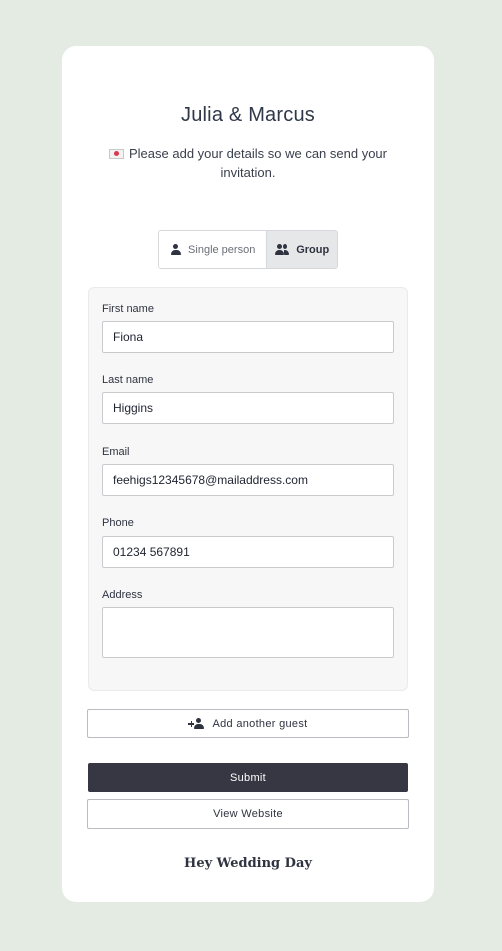 The image size is (502, 951). What do you see at coordinates (196, 723) in the screenshot?
I see `add-person-icon` at bounding box center [196, 723].